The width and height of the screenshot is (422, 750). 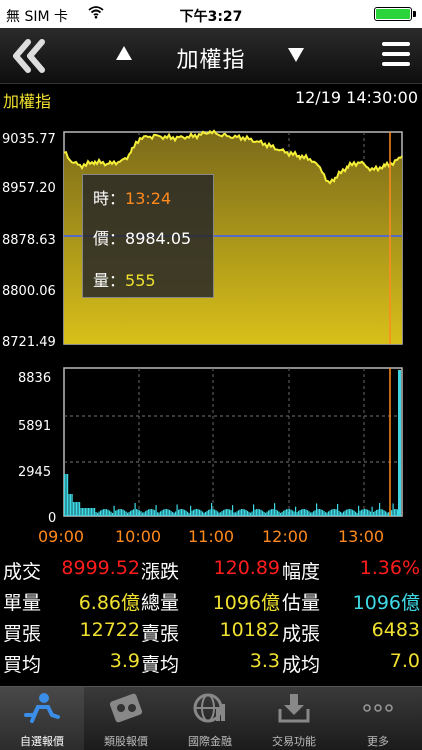 I want to click on menu-icon, so click(x=396, y=55).